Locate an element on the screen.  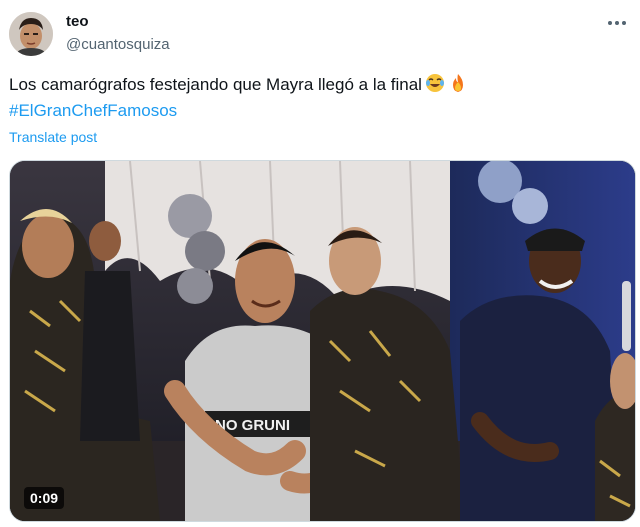
more-options-button is located at coordinates (617, 23).